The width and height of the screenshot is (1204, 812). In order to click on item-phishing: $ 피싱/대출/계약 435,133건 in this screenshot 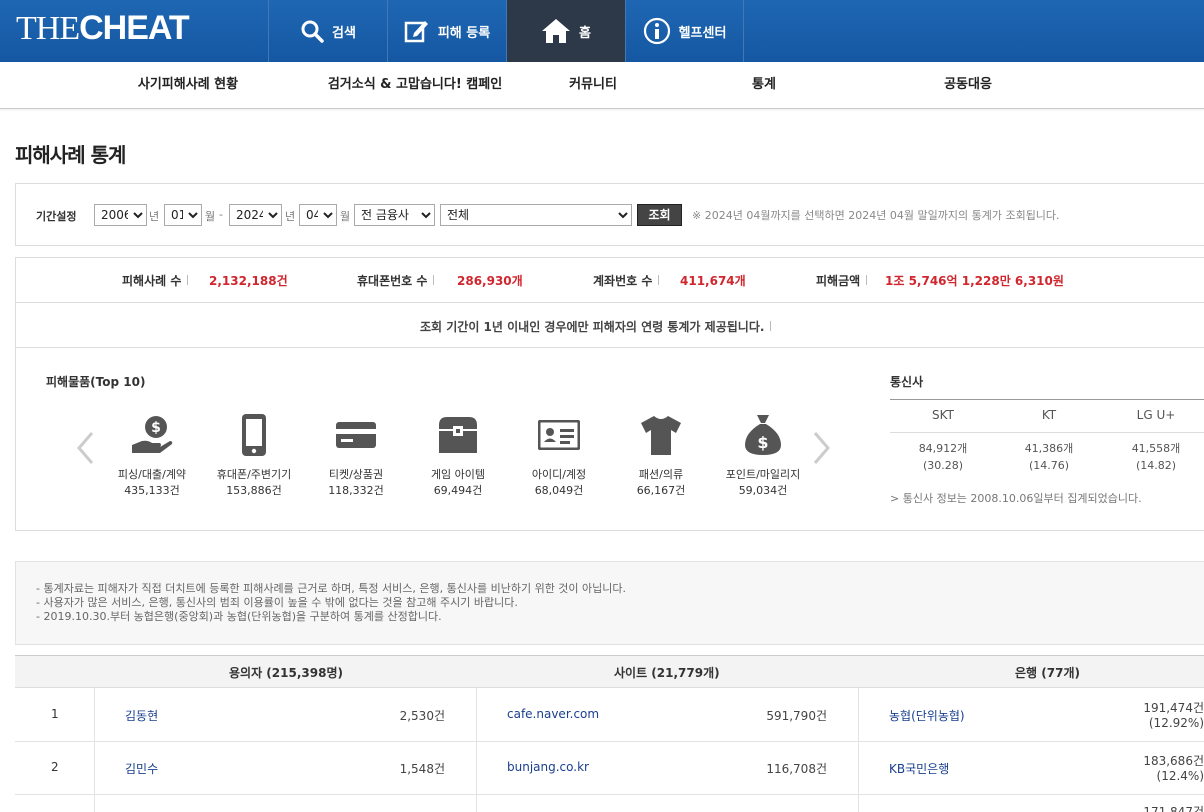, I will do `click(152, 454)`.